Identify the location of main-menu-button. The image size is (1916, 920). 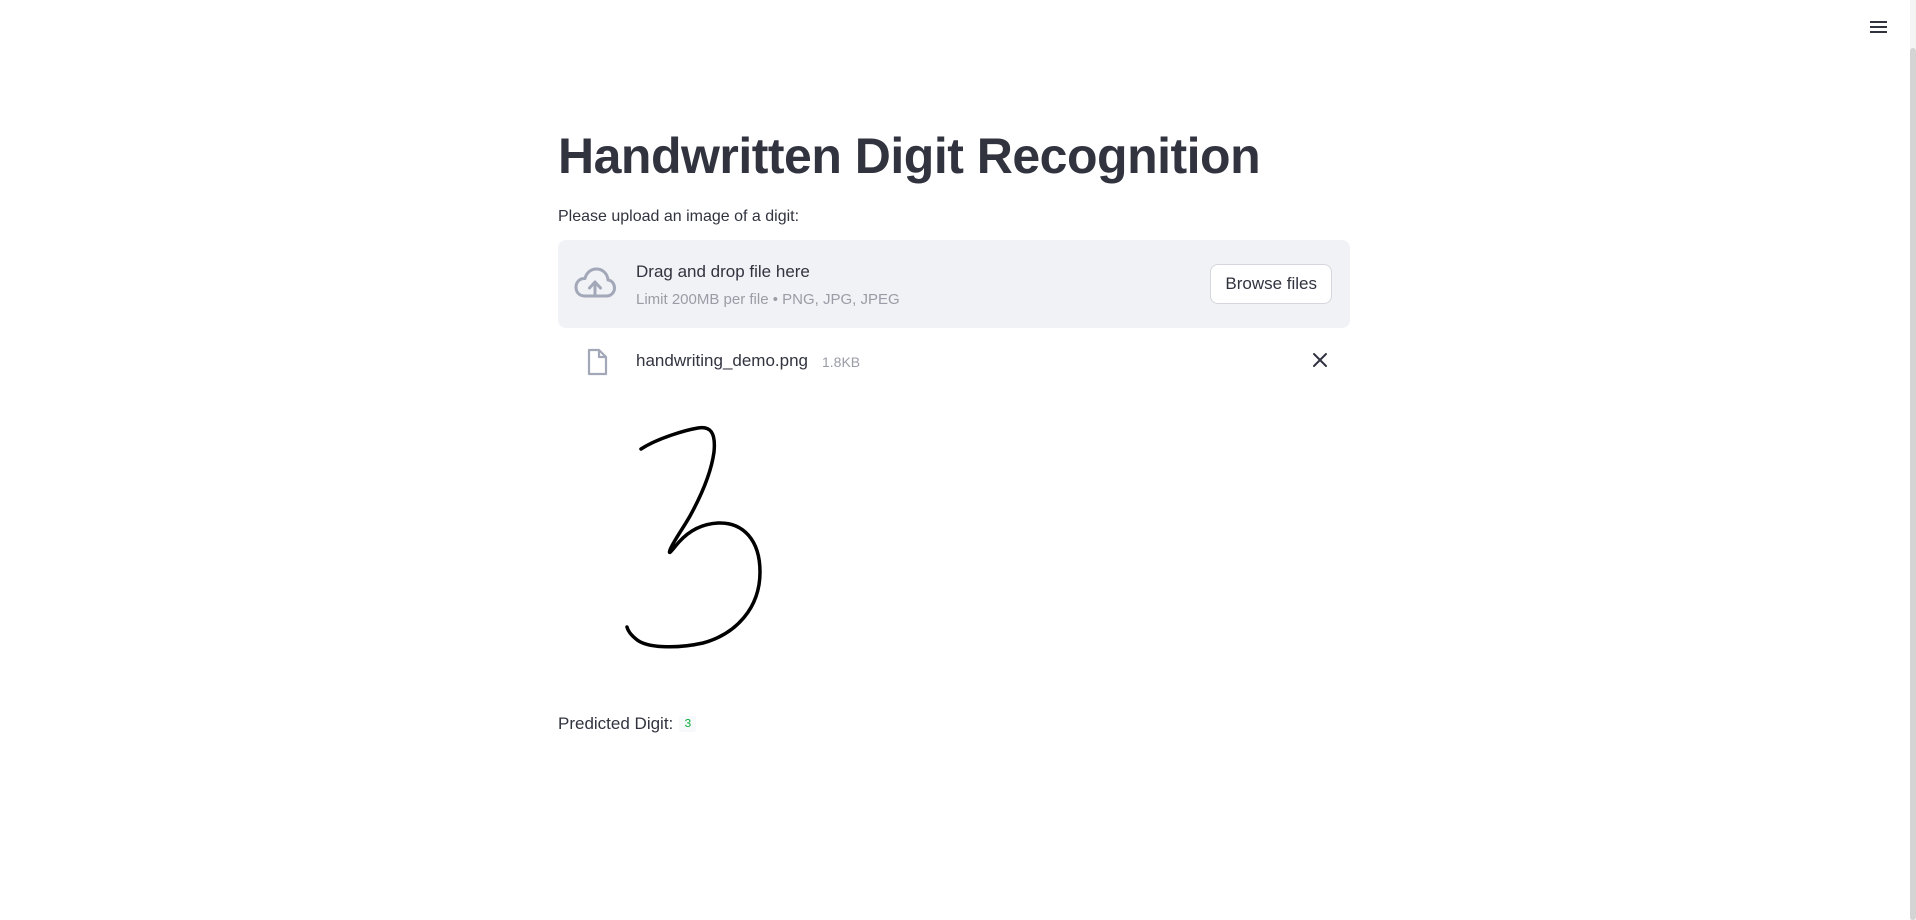
(1879, 29).